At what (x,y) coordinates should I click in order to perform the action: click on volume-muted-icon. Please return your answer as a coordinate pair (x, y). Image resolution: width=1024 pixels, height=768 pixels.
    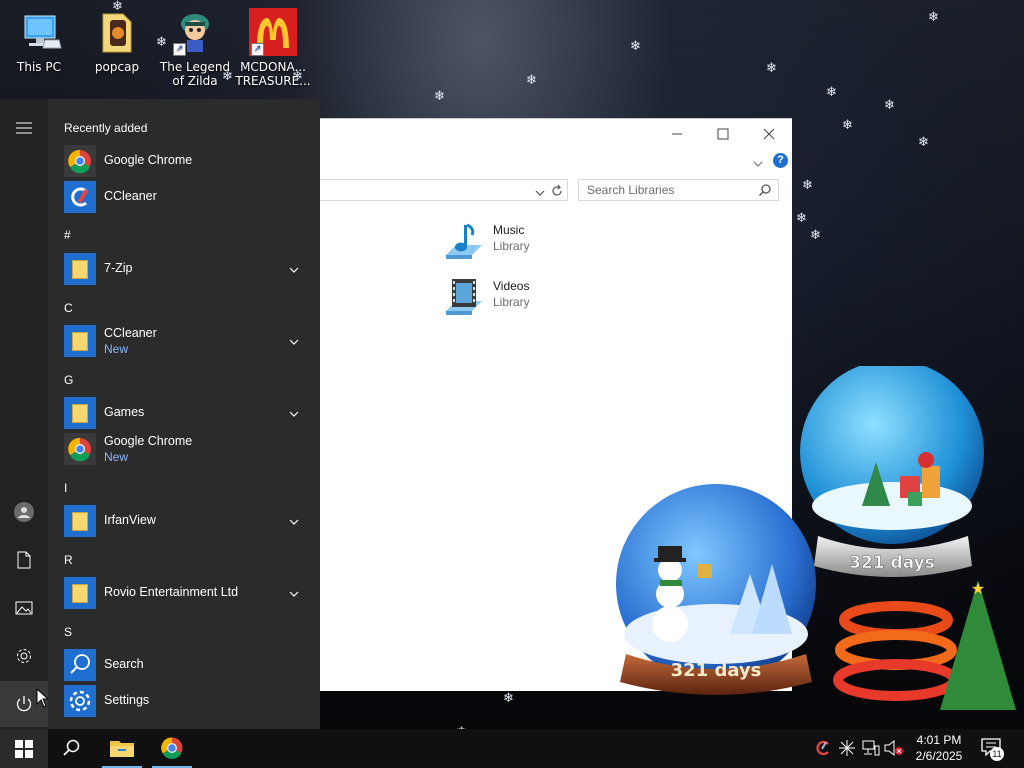
    Looking at the image, I should click on (894, 748).